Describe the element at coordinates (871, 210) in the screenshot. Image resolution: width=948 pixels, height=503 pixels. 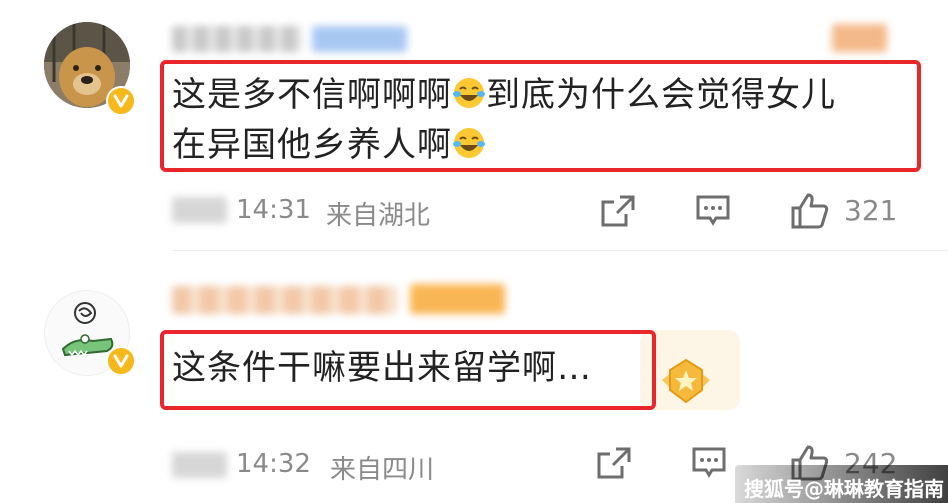
I see `like-count: 321` at that location.